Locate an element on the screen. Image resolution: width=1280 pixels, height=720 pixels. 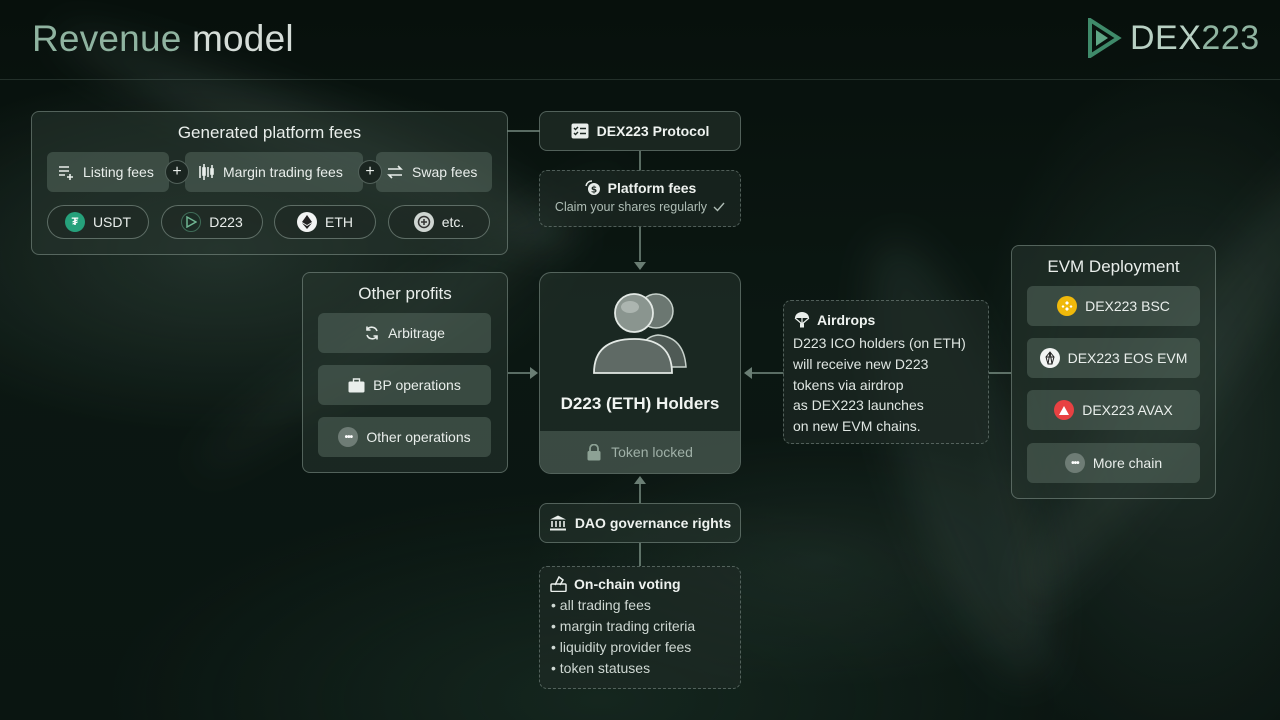
chip-swap-fees: Swap fees is located at coordinates (434, 172).